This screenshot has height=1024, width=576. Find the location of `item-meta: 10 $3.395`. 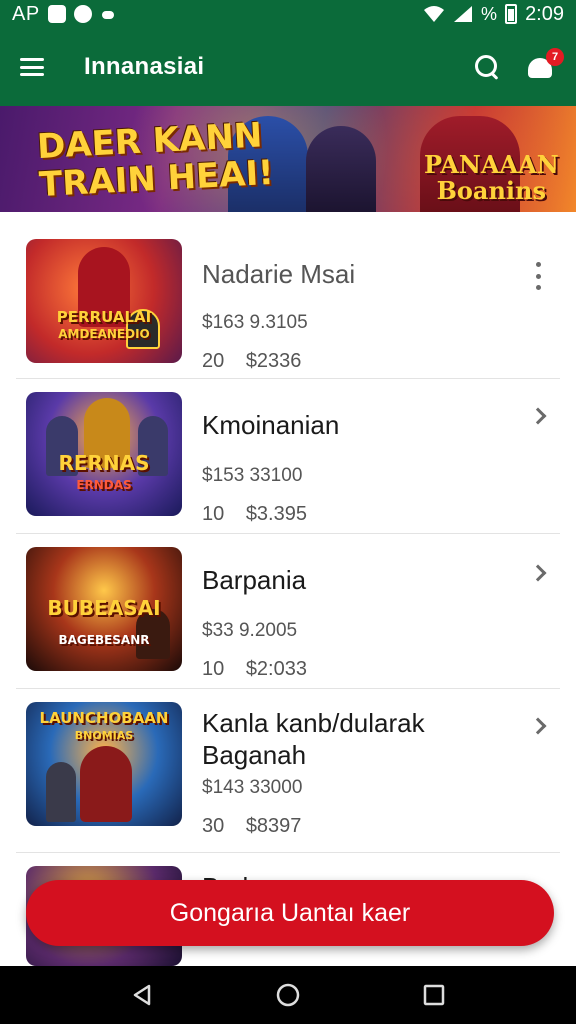

item-meta: 10 $3.395 is located at coordinates (254, 514).